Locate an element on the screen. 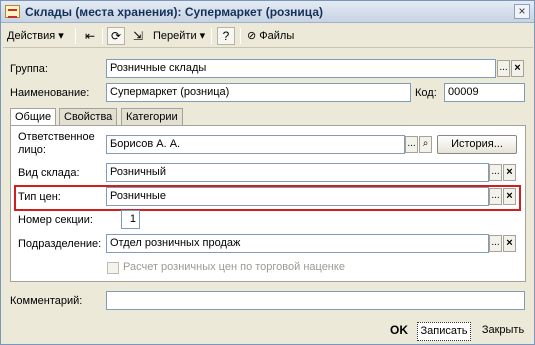  warehouse-icon is located at coordinates (12, 11).